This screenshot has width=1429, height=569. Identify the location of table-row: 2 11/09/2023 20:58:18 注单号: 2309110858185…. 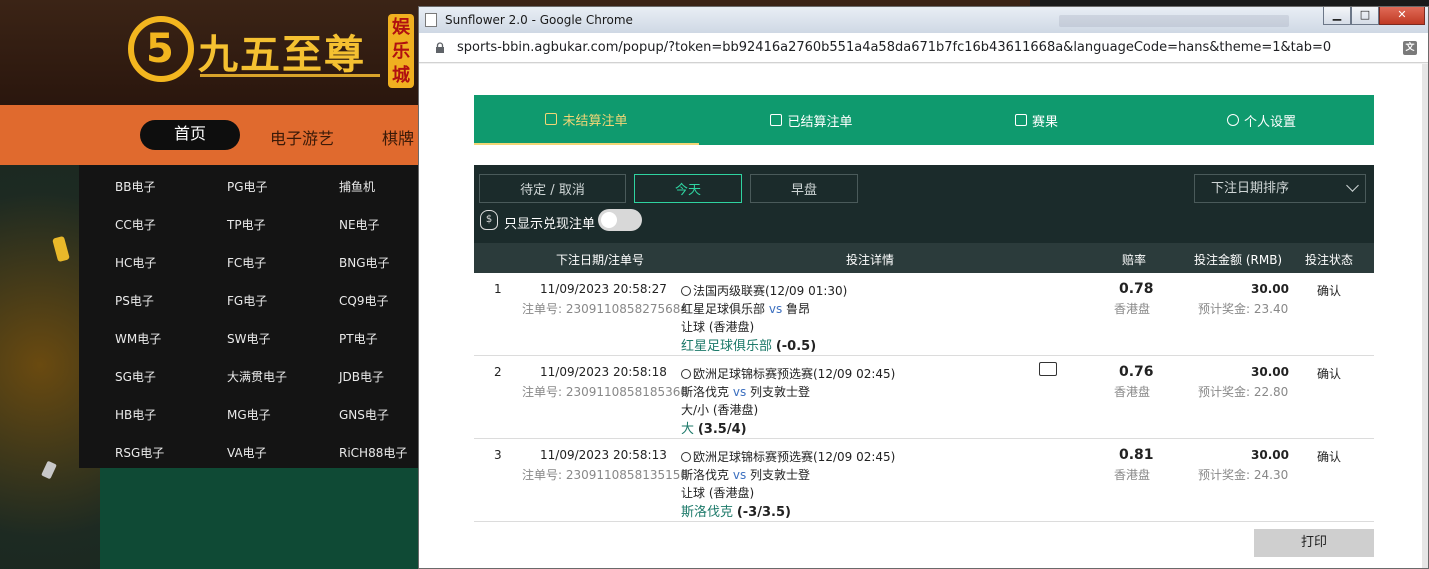
(924, 397).